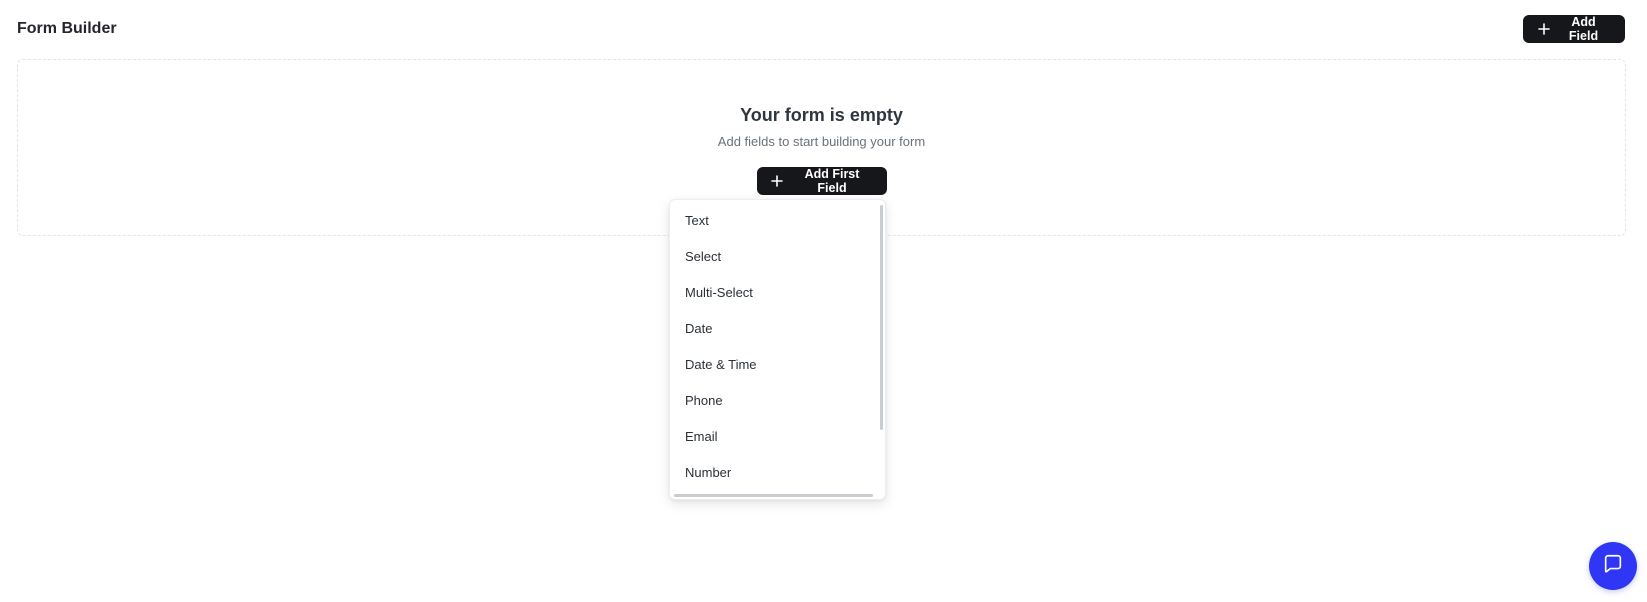  I want to click on empty-state-title: Your form is empty, so click(821, 115).